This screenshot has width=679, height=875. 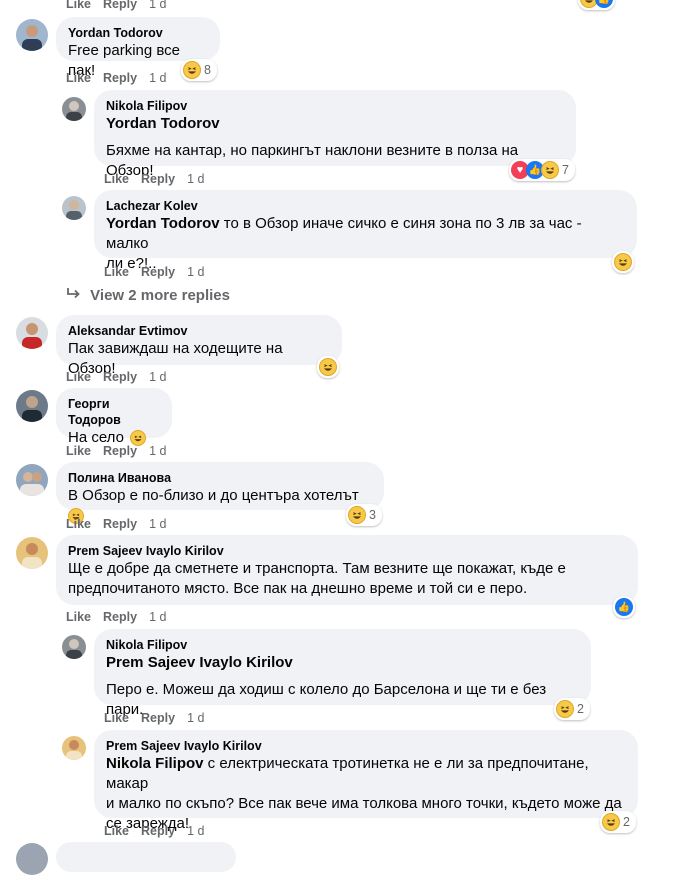 What do you see at coordinates (73, 293) in the screenshot?
I see `reply-arrow-icon` at bounding box center [73, 293].